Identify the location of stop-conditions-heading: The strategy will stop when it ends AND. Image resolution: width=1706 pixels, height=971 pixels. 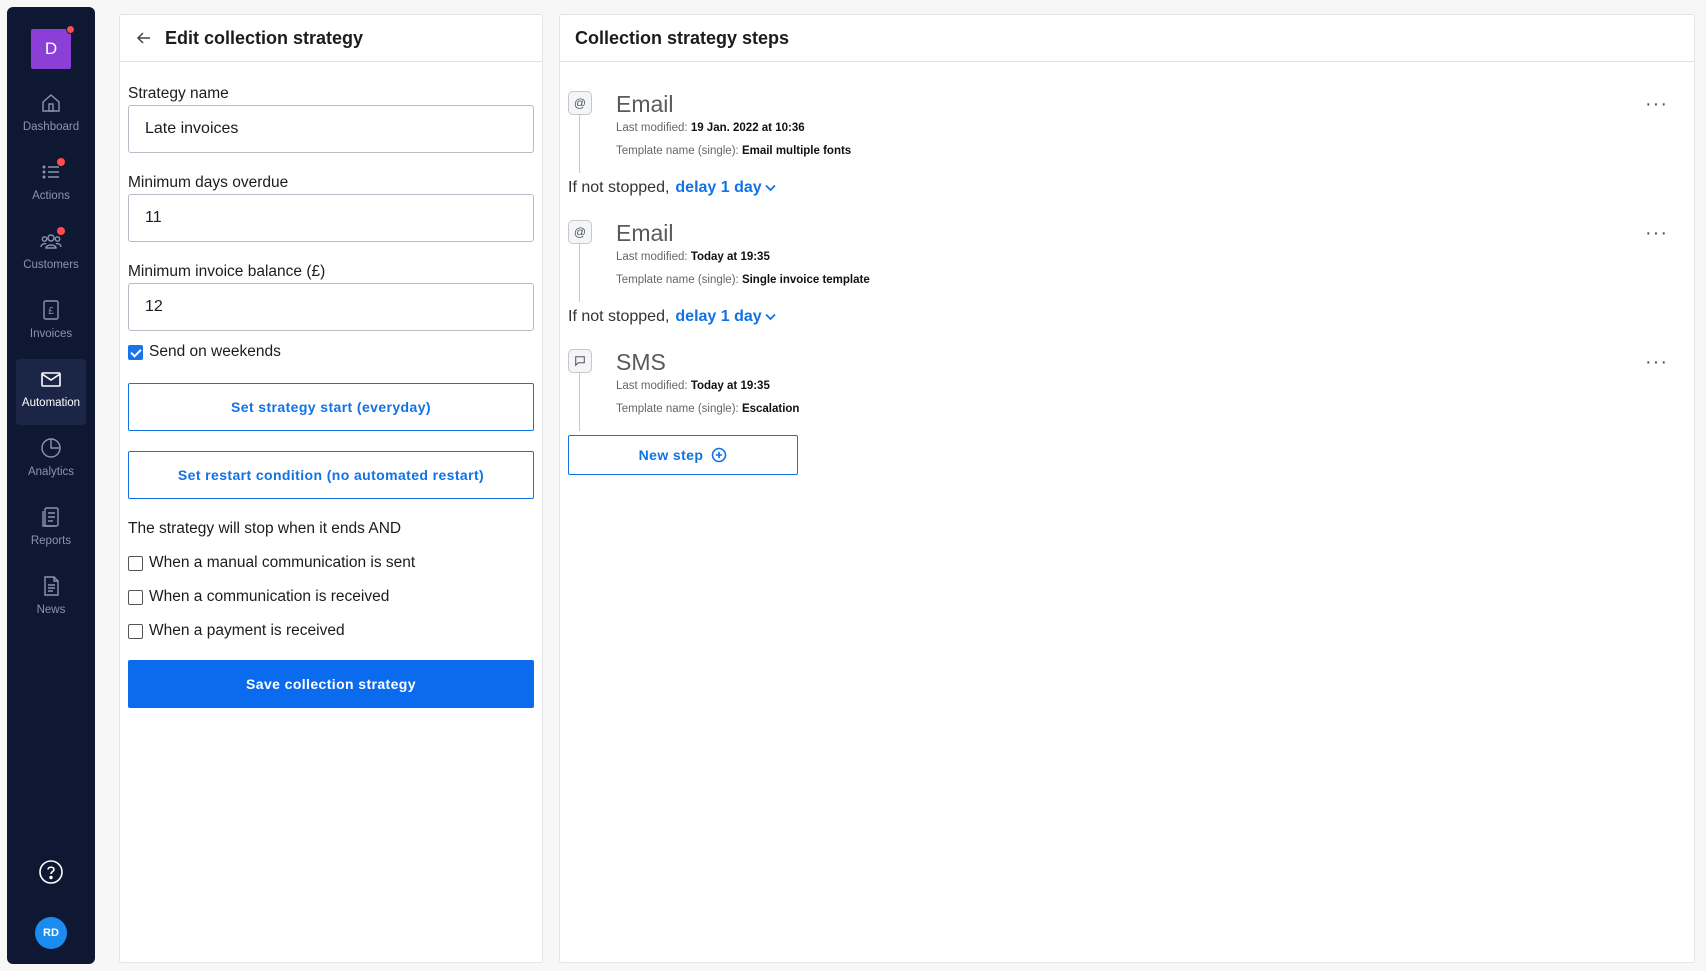
(265, 528).